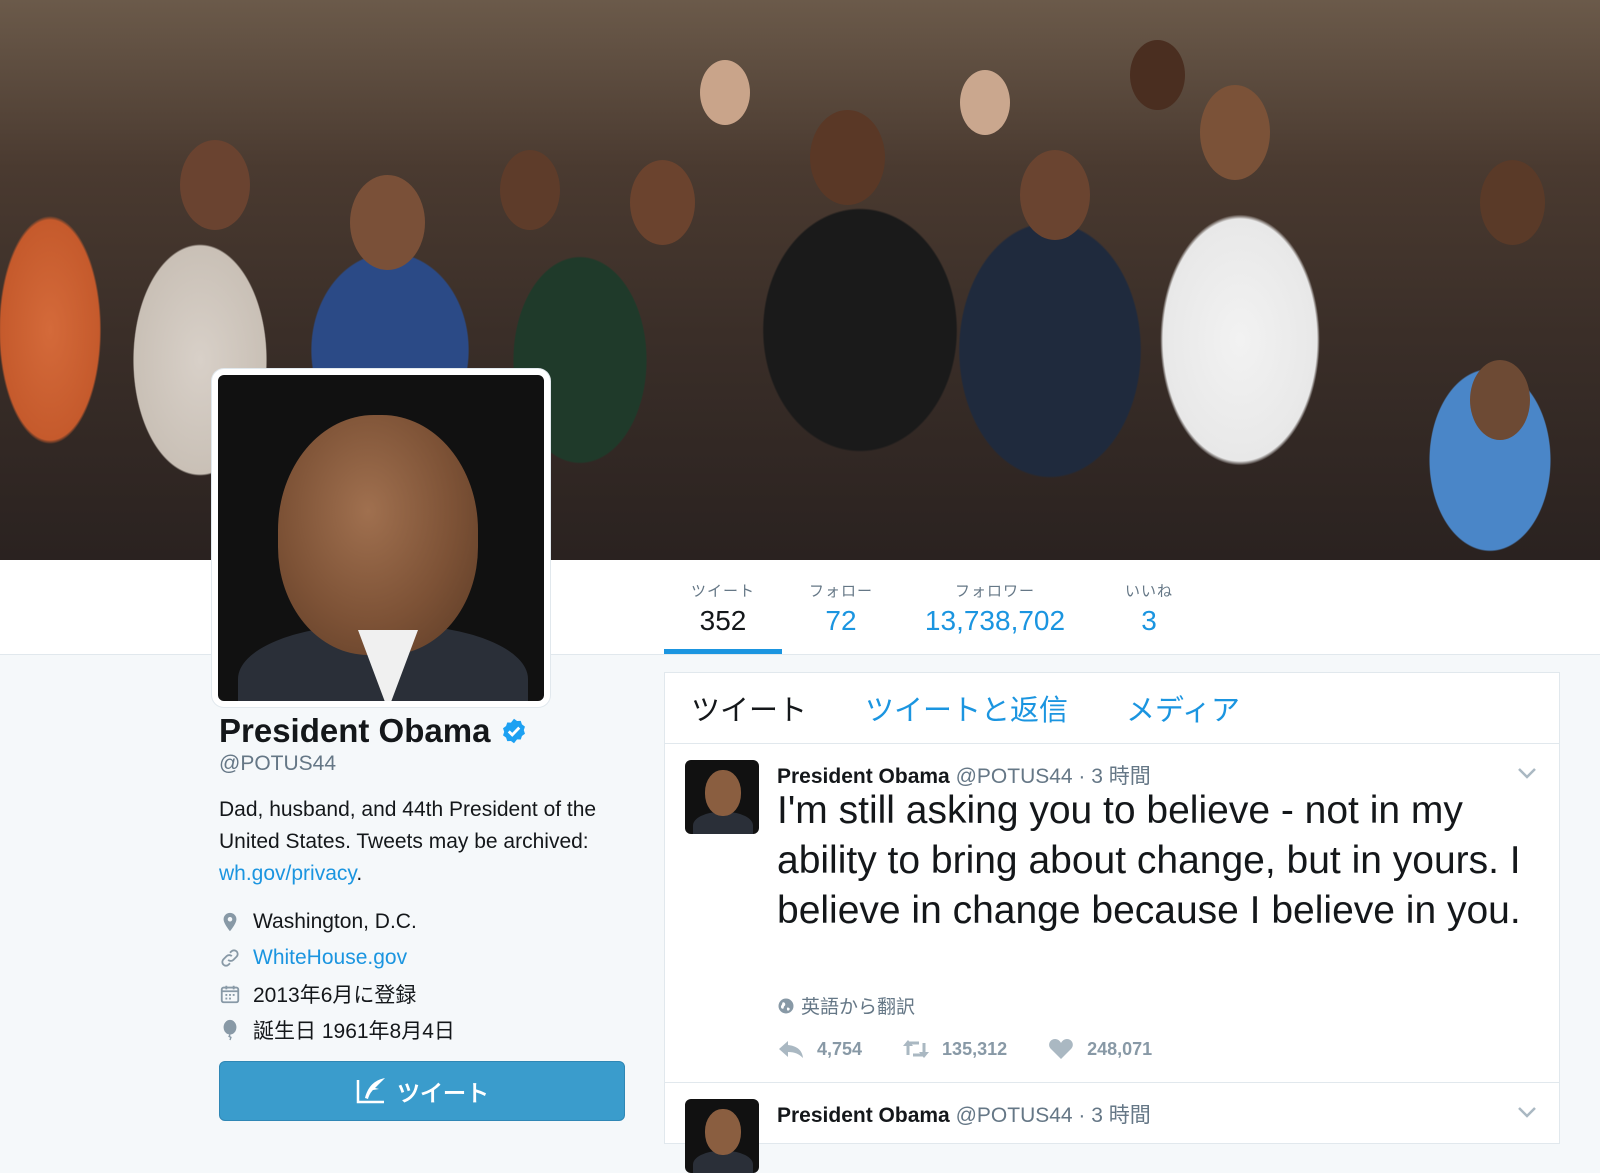 The width and height of the screenshot is (1600, 1173). Describe the element at coordinates (230, 922) in the screenshot. I see `location-pin-icon` at that location.